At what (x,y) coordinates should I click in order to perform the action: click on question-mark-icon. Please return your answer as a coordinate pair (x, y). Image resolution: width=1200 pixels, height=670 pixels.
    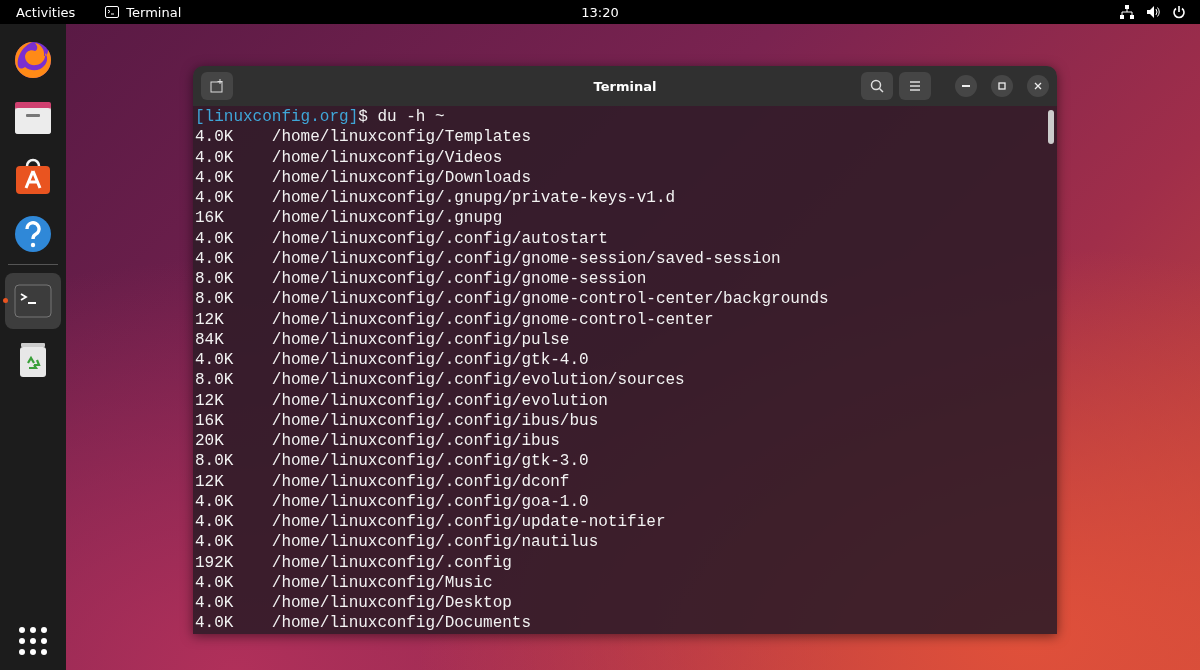
    Looking at the image, I should click on (33, 234).